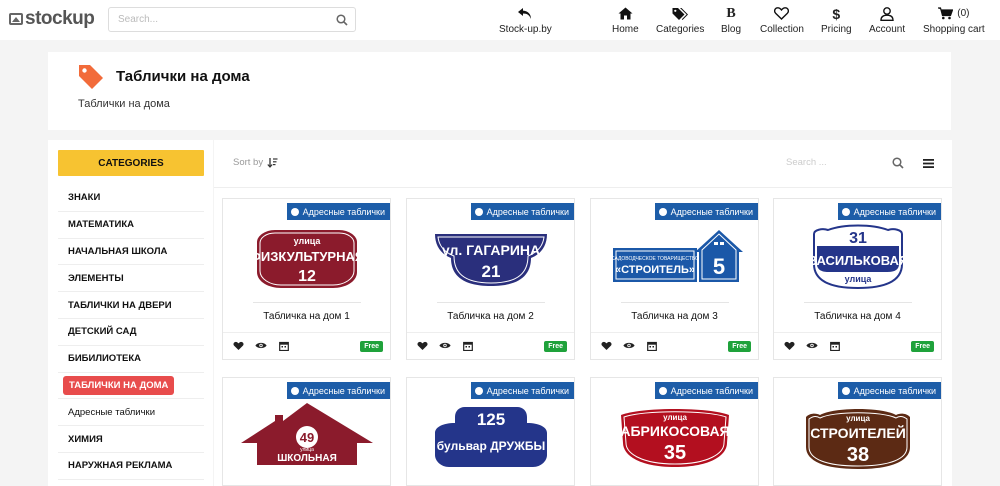  Describe the element at coordinates (680, 13) in the screenshot. I see `tags-icon` at that location.